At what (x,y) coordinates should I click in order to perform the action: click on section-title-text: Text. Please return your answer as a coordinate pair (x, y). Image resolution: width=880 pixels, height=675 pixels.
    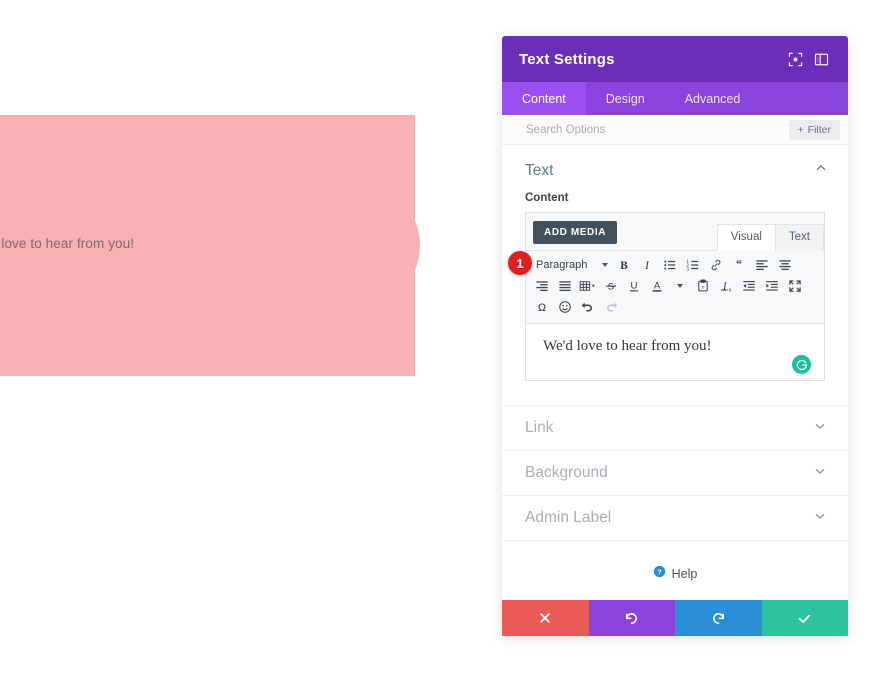
    Looking at the image, I should click on (539, 170).